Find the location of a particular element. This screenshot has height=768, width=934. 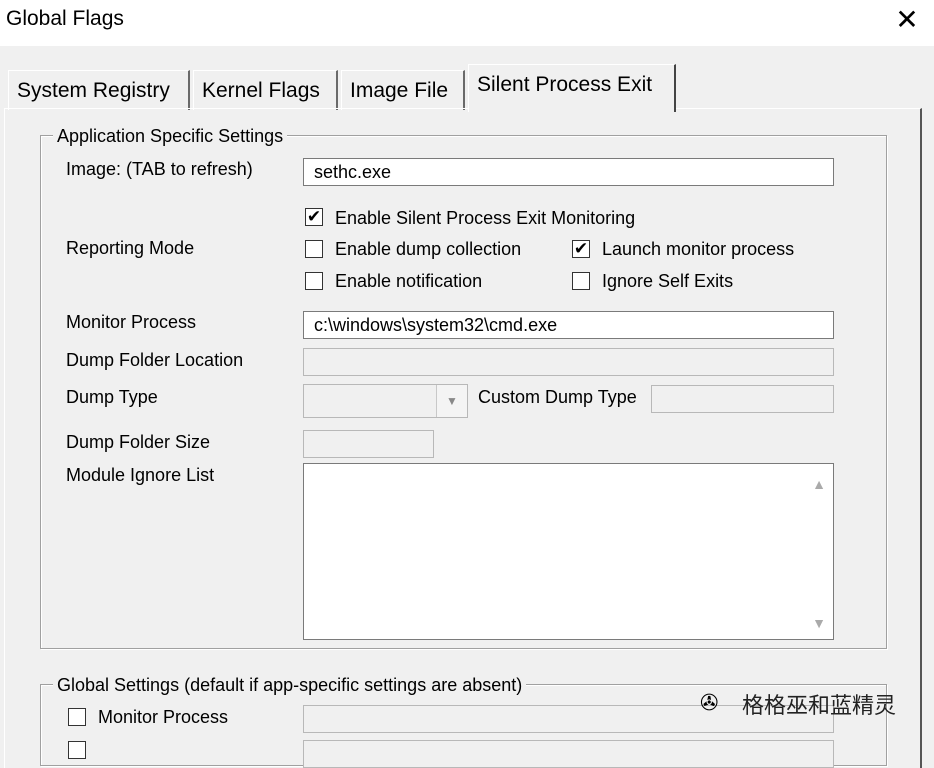

tab-image-file: Image File is located at coordinates (403, 90).